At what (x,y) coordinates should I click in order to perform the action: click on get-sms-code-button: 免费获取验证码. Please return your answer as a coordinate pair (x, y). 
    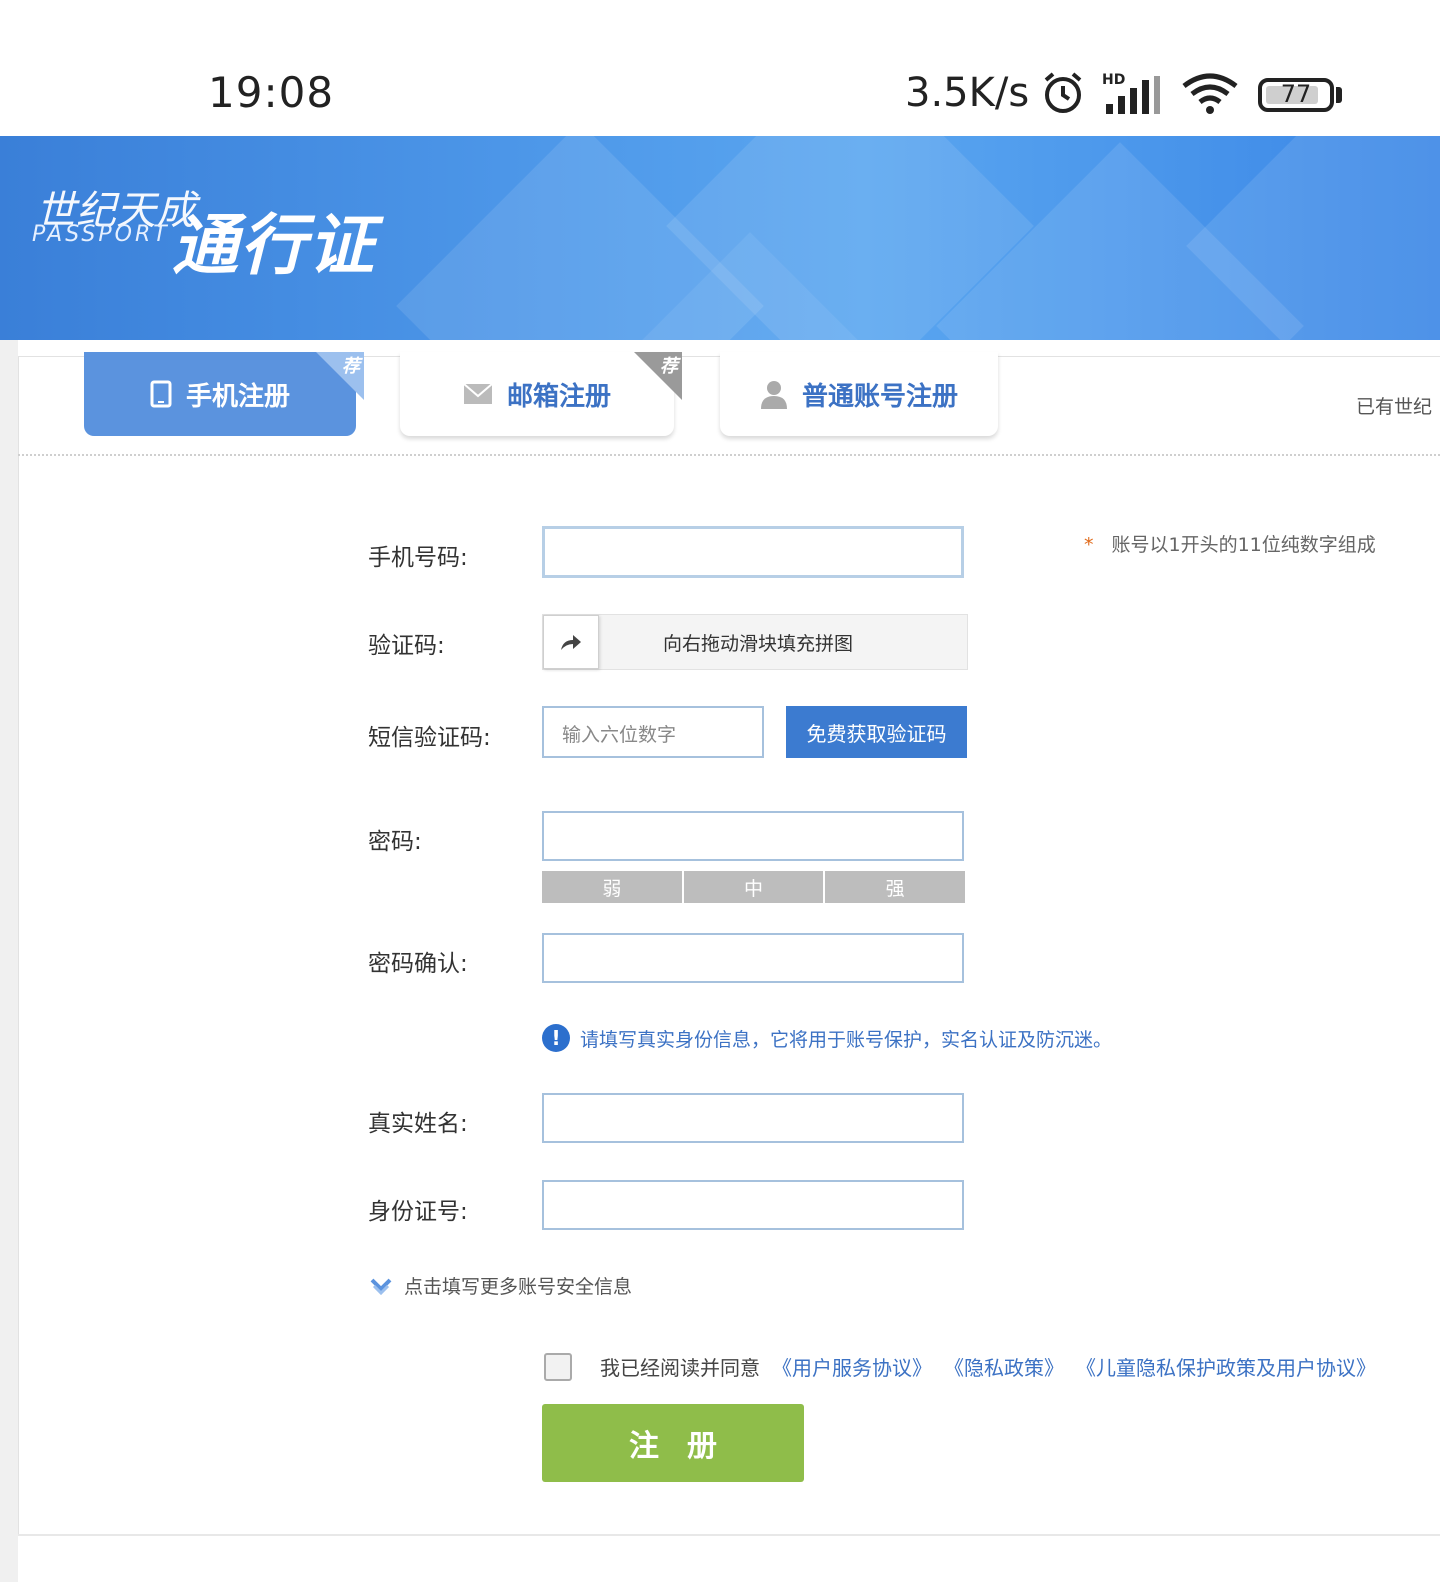
    Looking at the image, I should click on (876, 732).